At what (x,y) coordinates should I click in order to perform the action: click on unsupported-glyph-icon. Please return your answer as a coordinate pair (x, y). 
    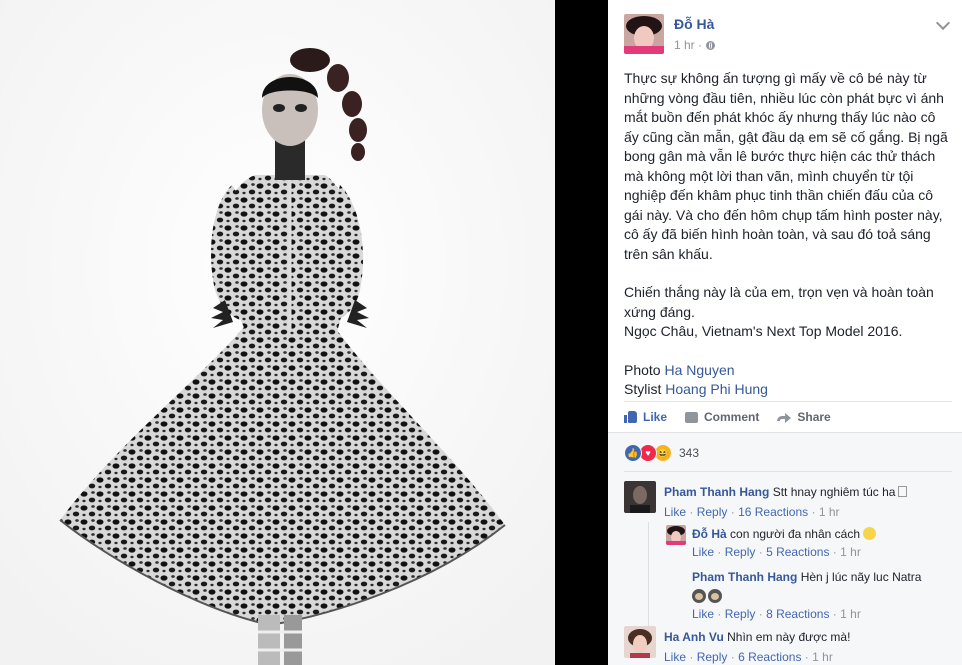
    Looking at the image, I should click on (903, 491).